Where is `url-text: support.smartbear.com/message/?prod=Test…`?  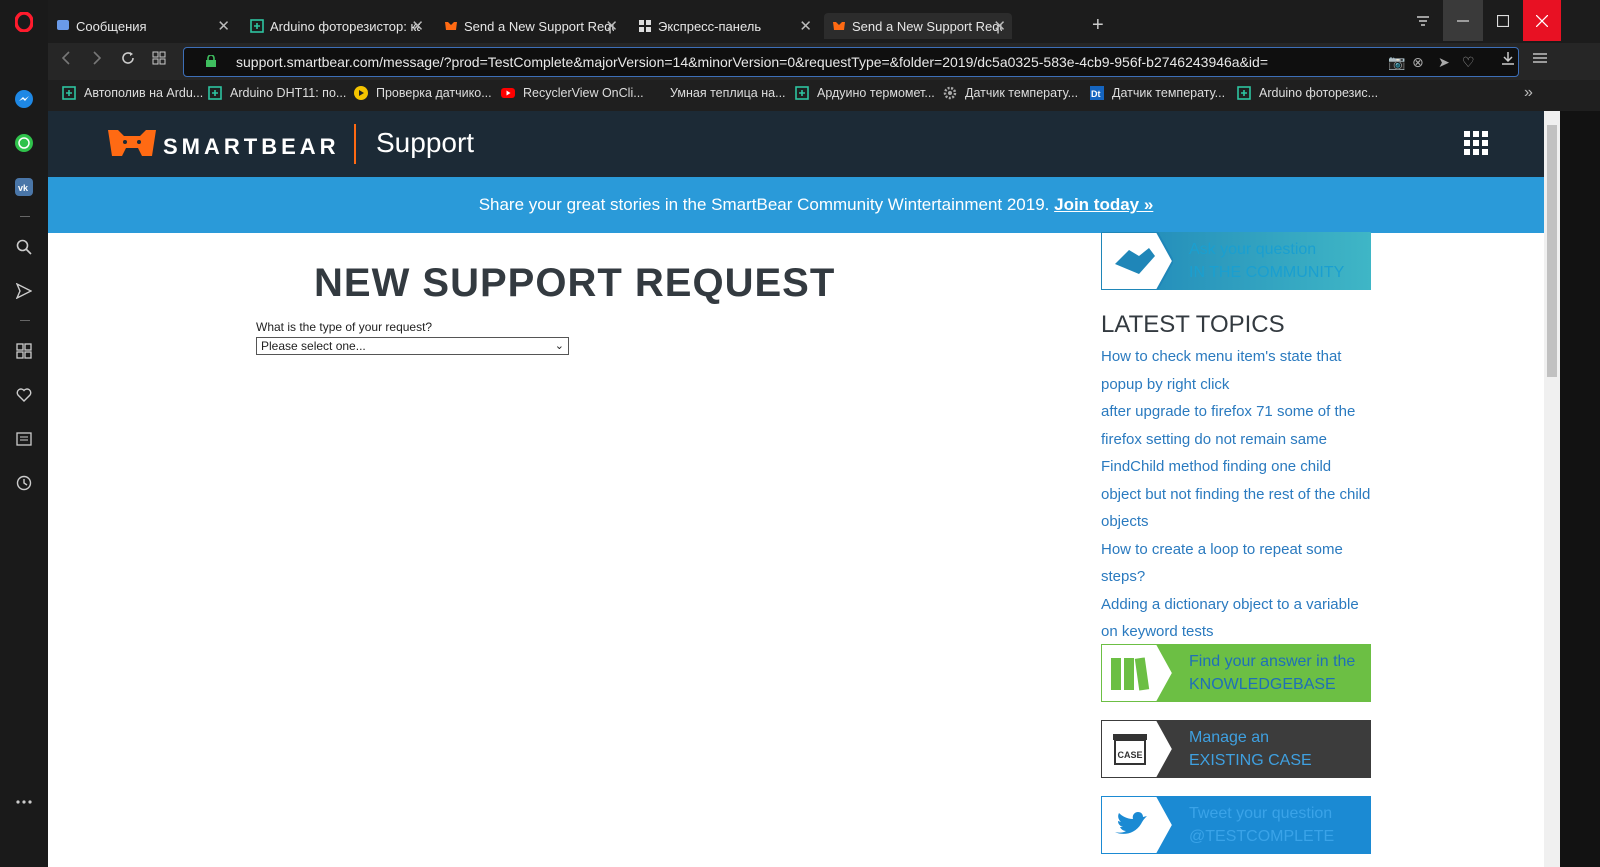 url-text: support.smartbear.com/message/?prod=Test… is located at coordinates (752, 62).